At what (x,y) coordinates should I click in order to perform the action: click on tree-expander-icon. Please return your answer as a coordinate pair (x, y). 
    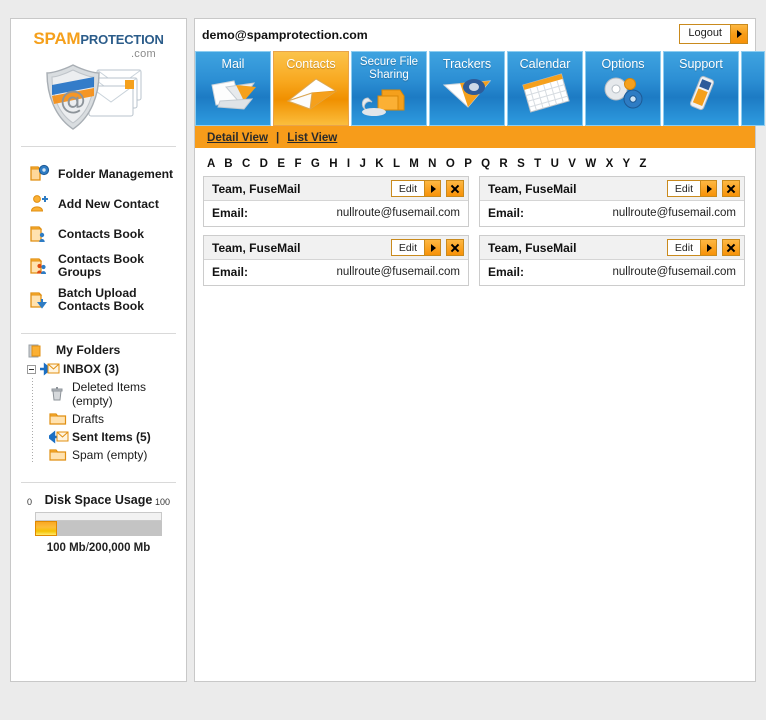
    Looking at the image, I should click on (31, 369).